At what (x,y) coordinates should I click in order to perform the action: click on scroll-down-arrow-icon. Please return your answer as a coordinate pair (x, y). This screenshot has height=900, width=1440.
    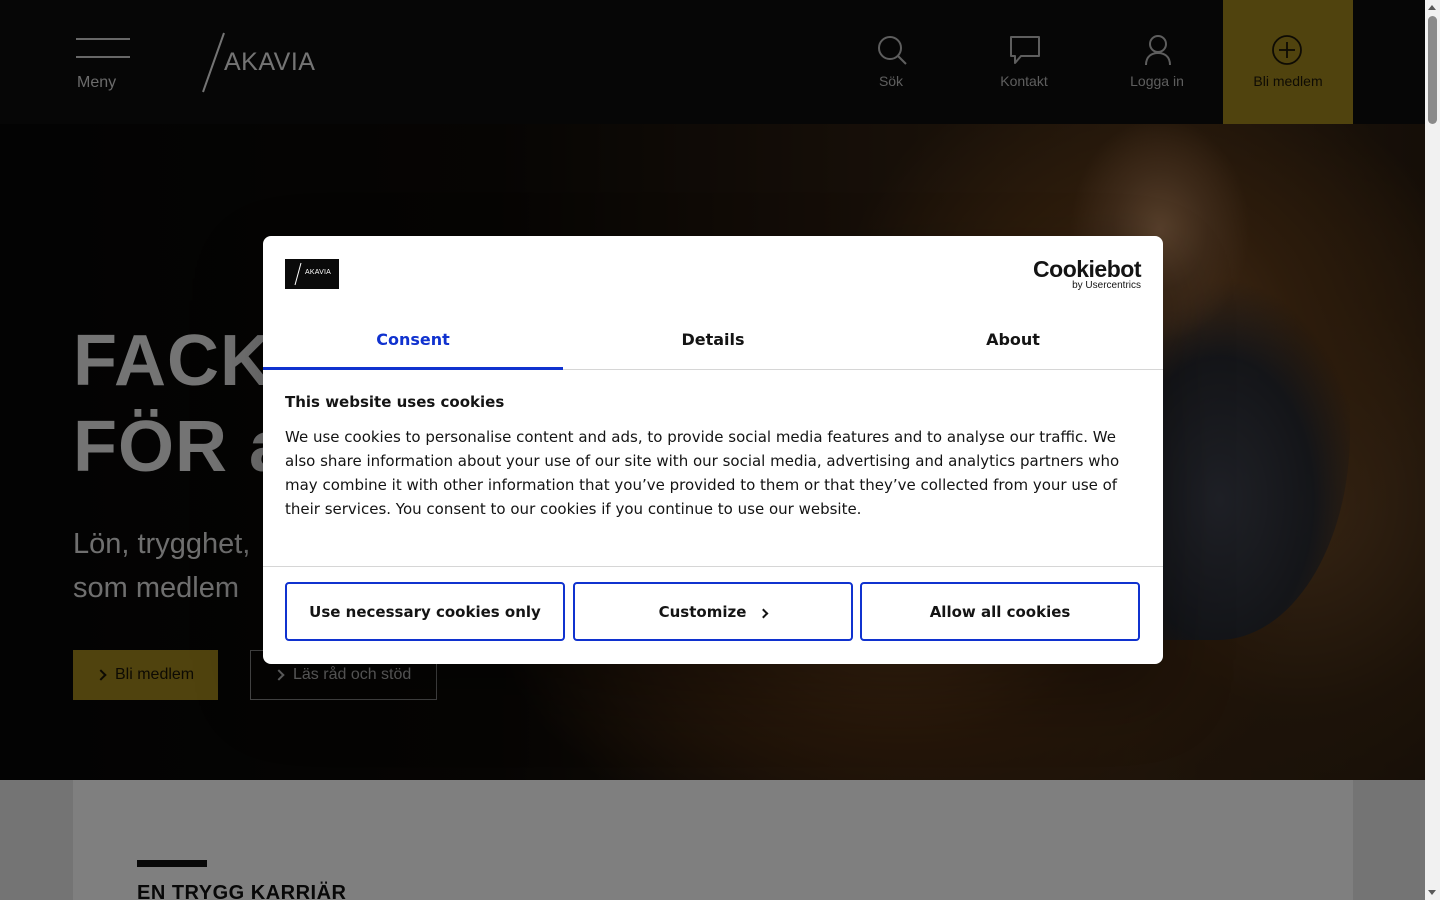
    Looking at the image, I should click on (1432, 892).